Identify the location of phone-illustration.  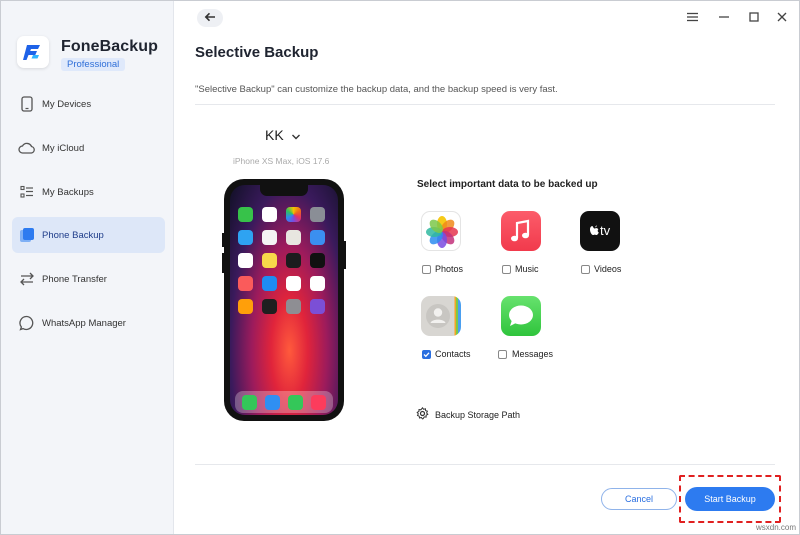
(284, 300).